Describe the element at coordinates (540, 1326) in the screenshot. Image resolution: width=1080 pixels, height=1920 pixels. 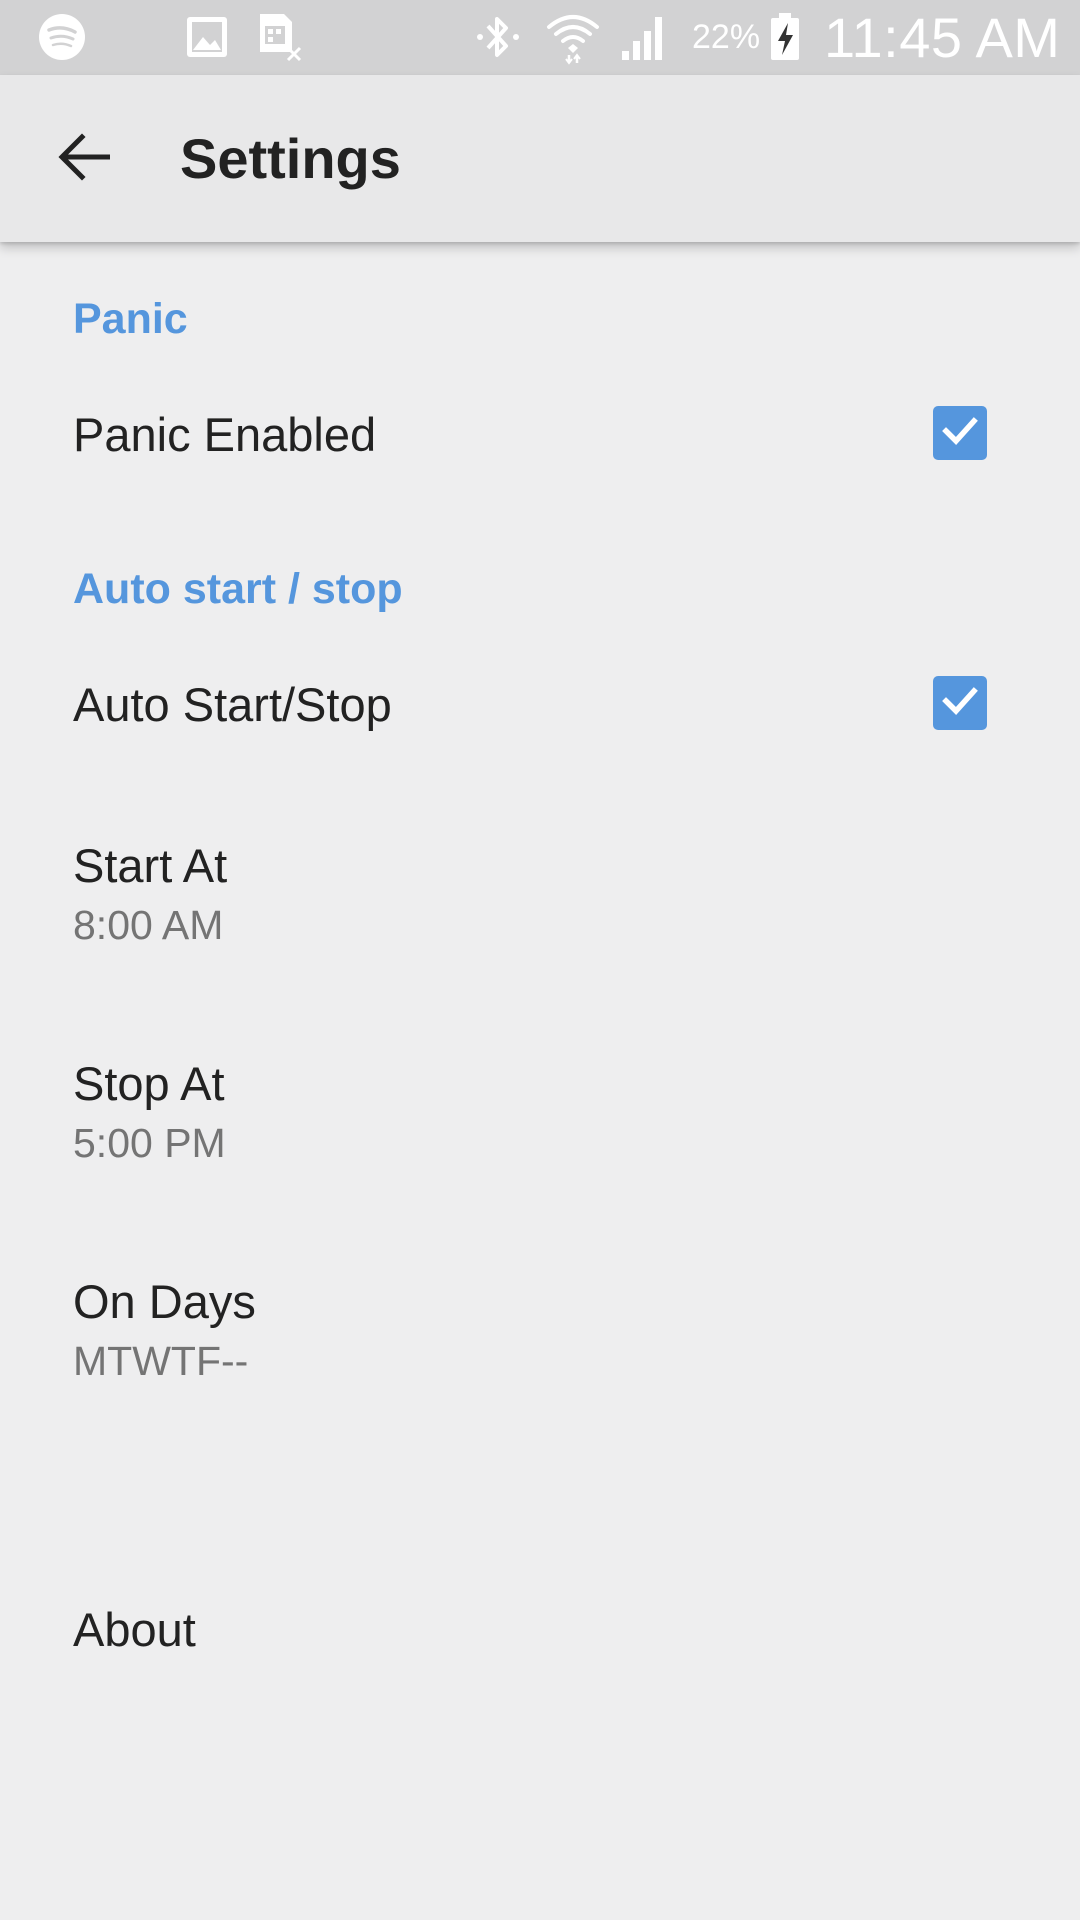
I see `pref-row-on-days: On Days MTWTF--` at that location.